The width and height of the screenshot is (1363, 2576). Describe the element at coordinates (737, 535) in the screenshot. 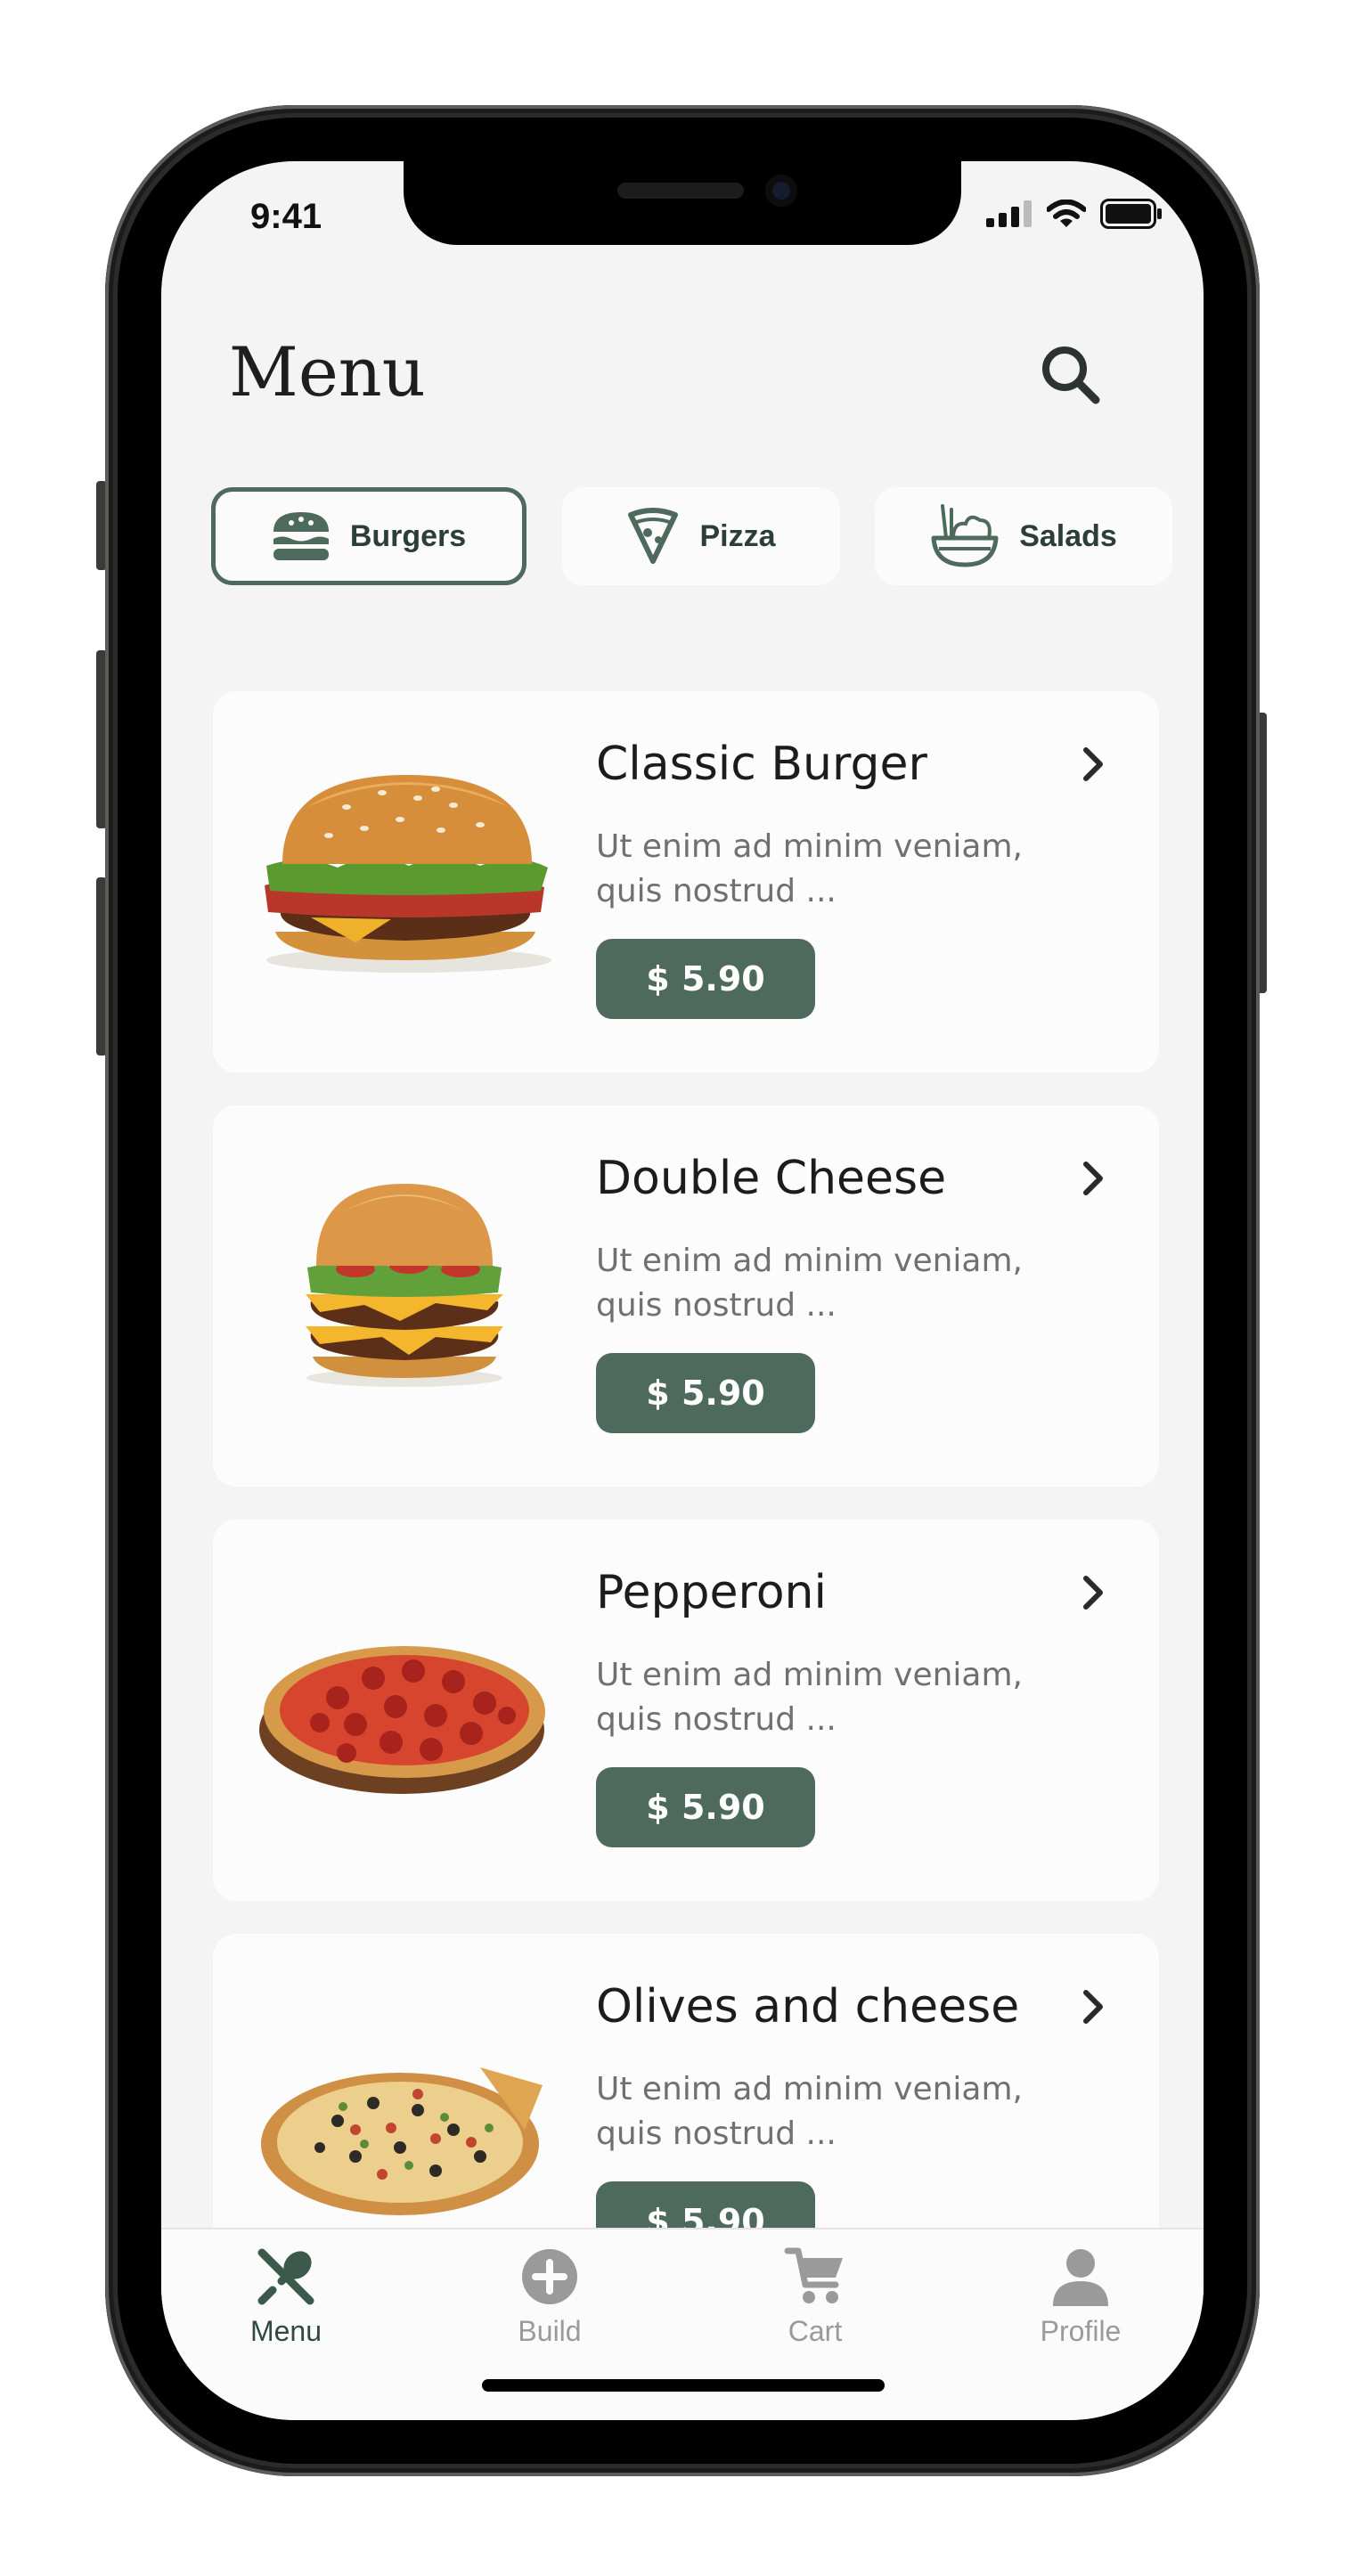

I see `category-label: Pizza` at that location.